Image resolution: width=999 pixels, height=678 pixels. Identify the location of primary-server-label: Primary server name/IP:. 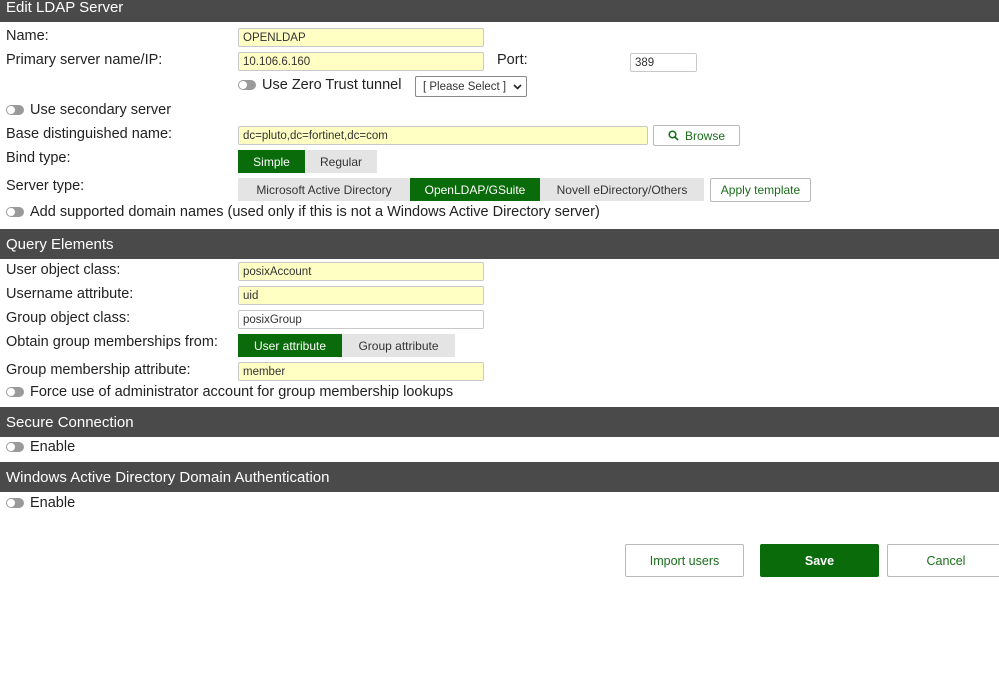
(84, 60).